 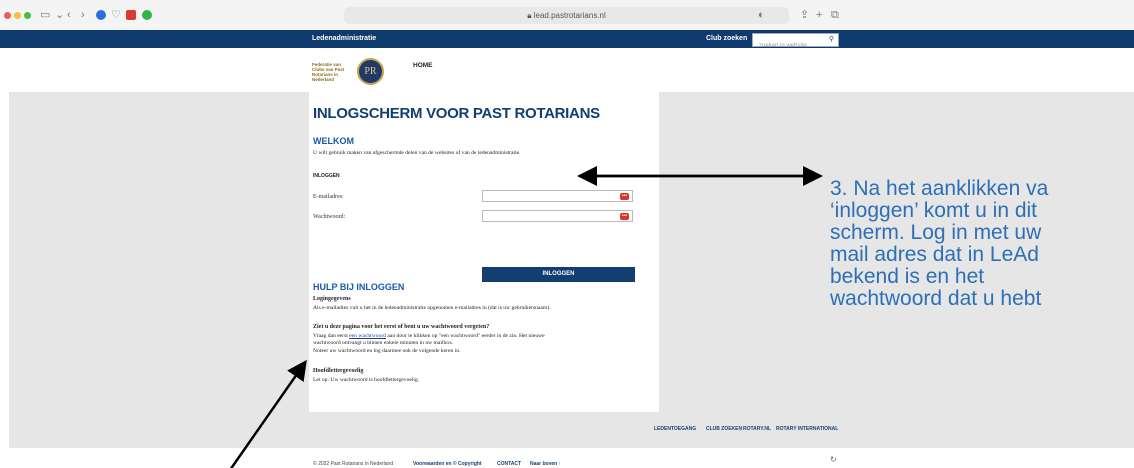 I want to click on annotation-line: bekend is en het, so click(x=907, y=276).